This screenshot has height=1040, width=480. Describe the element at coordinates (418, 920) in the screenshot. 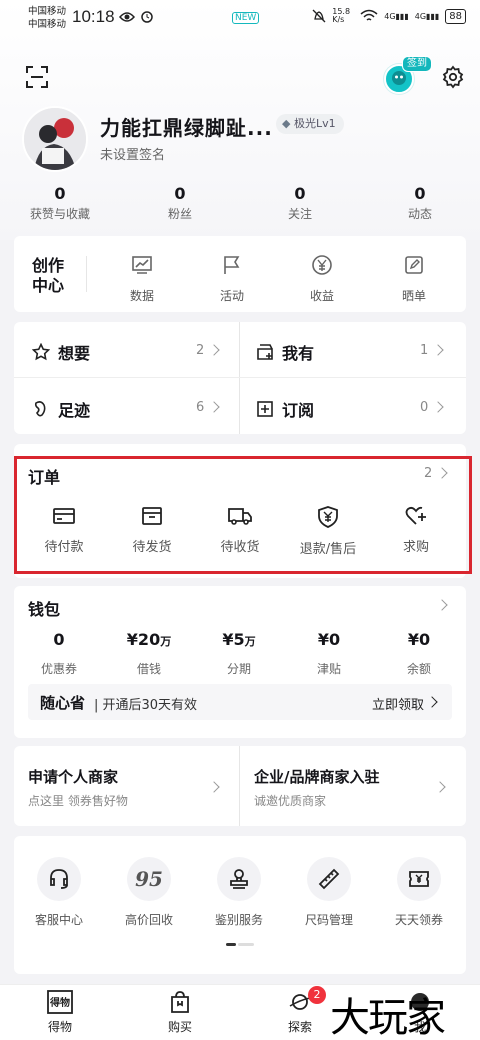

I see `service-label: 天天领券` at that location.